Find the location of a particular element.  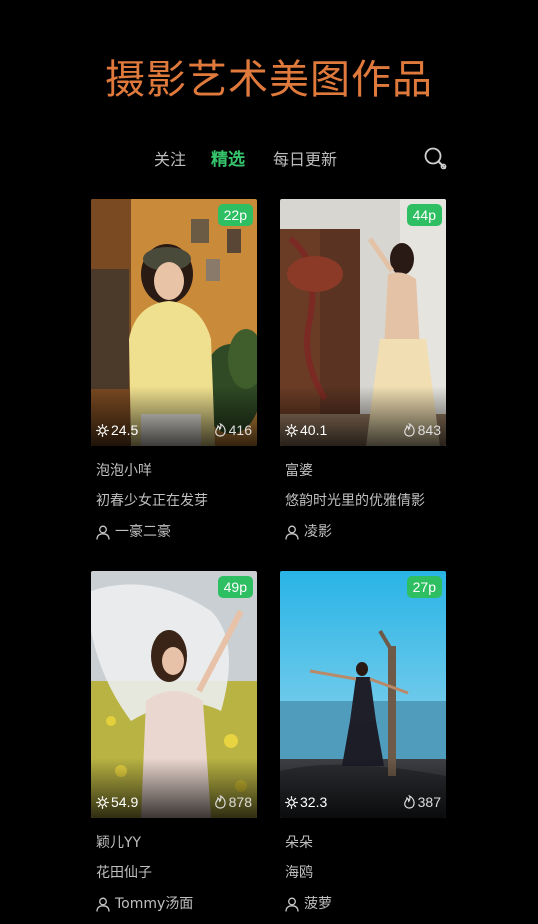

card-photo: 27p 32.3 387 is located at coordinates (363, 694).